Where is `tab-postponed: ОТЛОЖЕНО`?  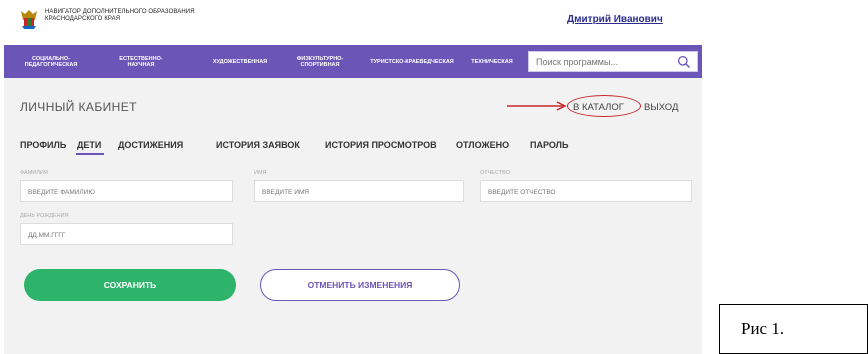
tab-postponed: ОТЛОЖЕНО is located at coordinates (482, 145).